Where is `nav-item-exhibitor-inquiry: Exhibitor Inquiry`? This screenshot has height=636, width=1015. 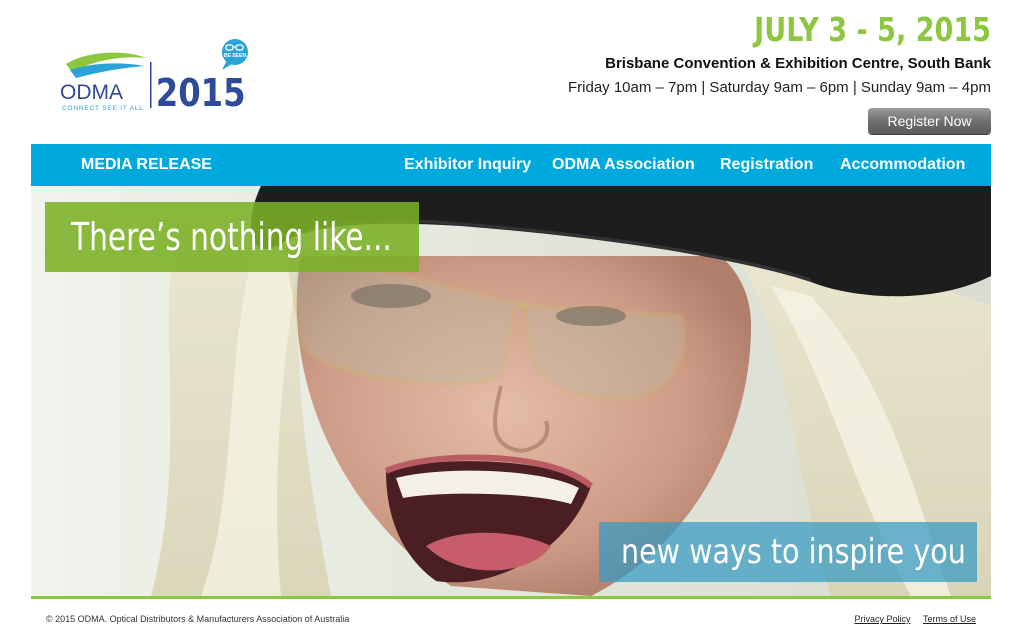
nav-item-exhibitor-inquiry: Exhibitor Inquiry is located at coordinates (467, 165).